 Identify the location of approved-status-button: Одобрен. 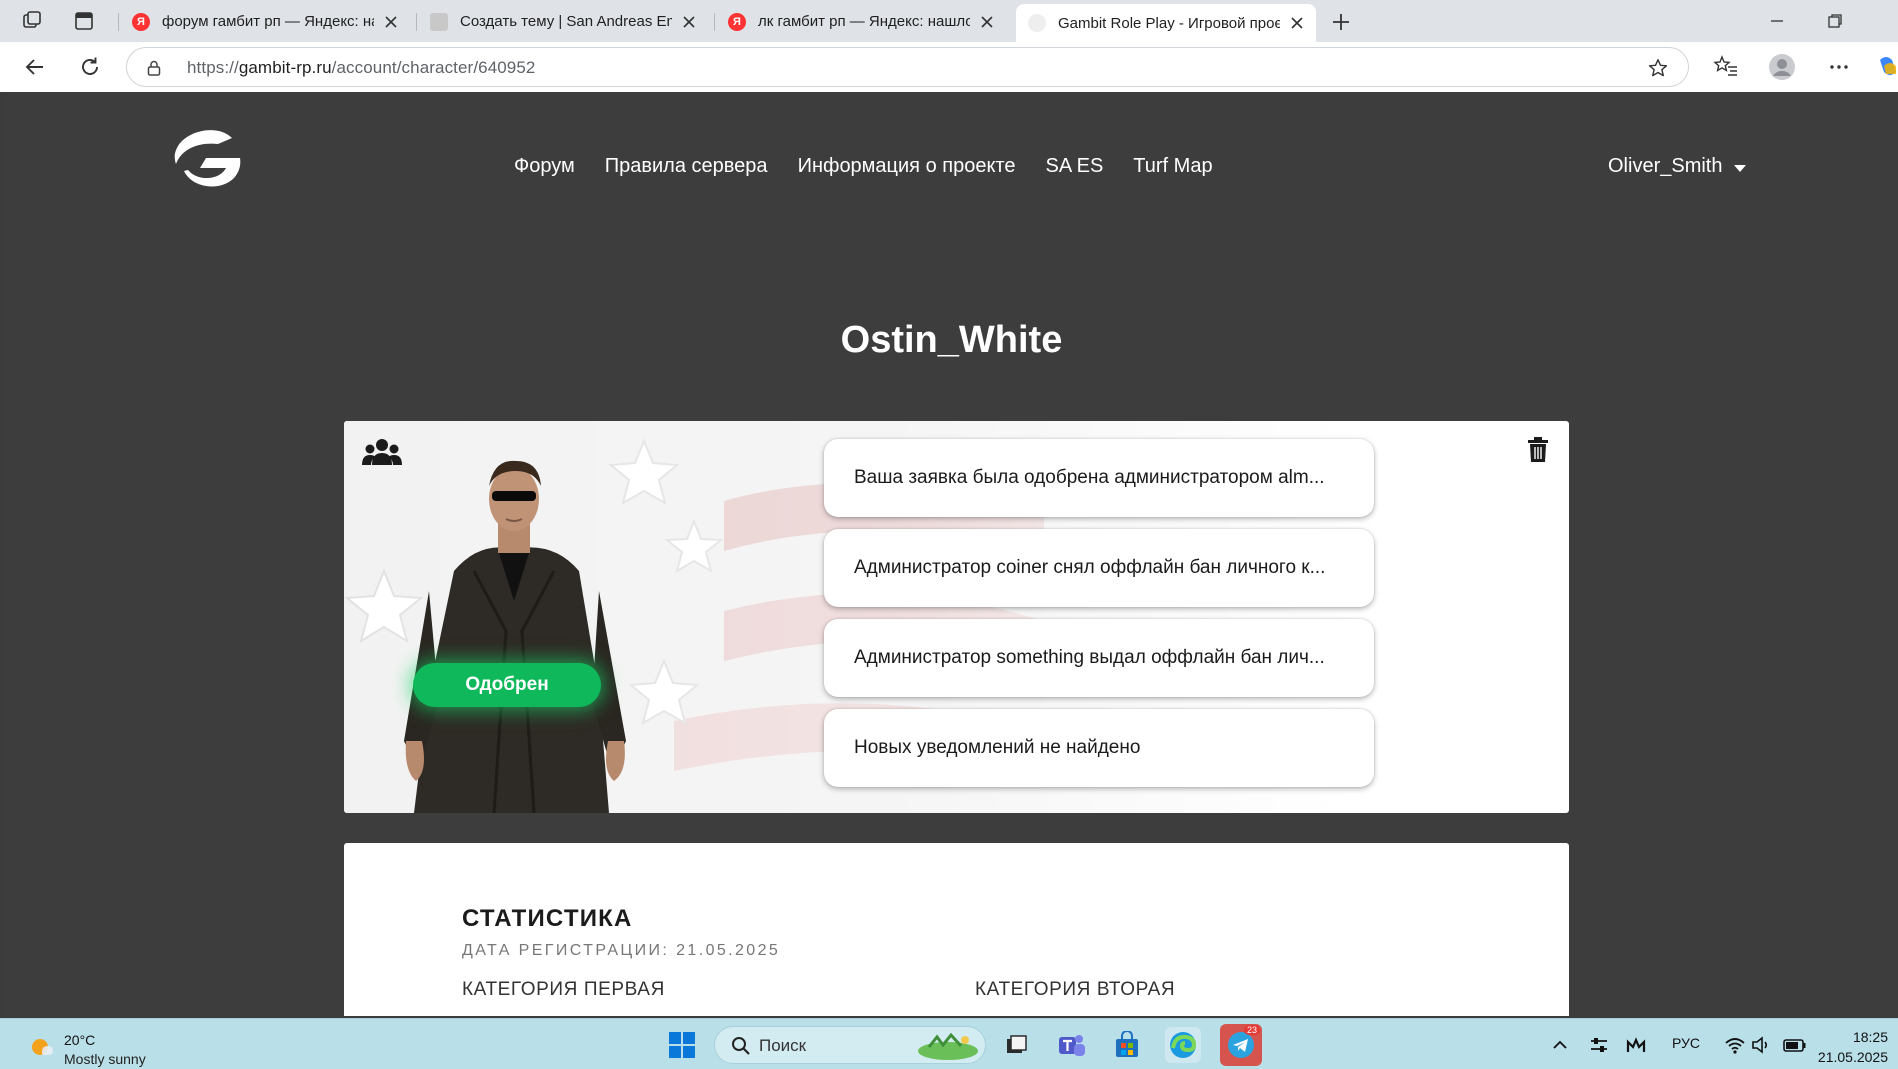
(507, 685).